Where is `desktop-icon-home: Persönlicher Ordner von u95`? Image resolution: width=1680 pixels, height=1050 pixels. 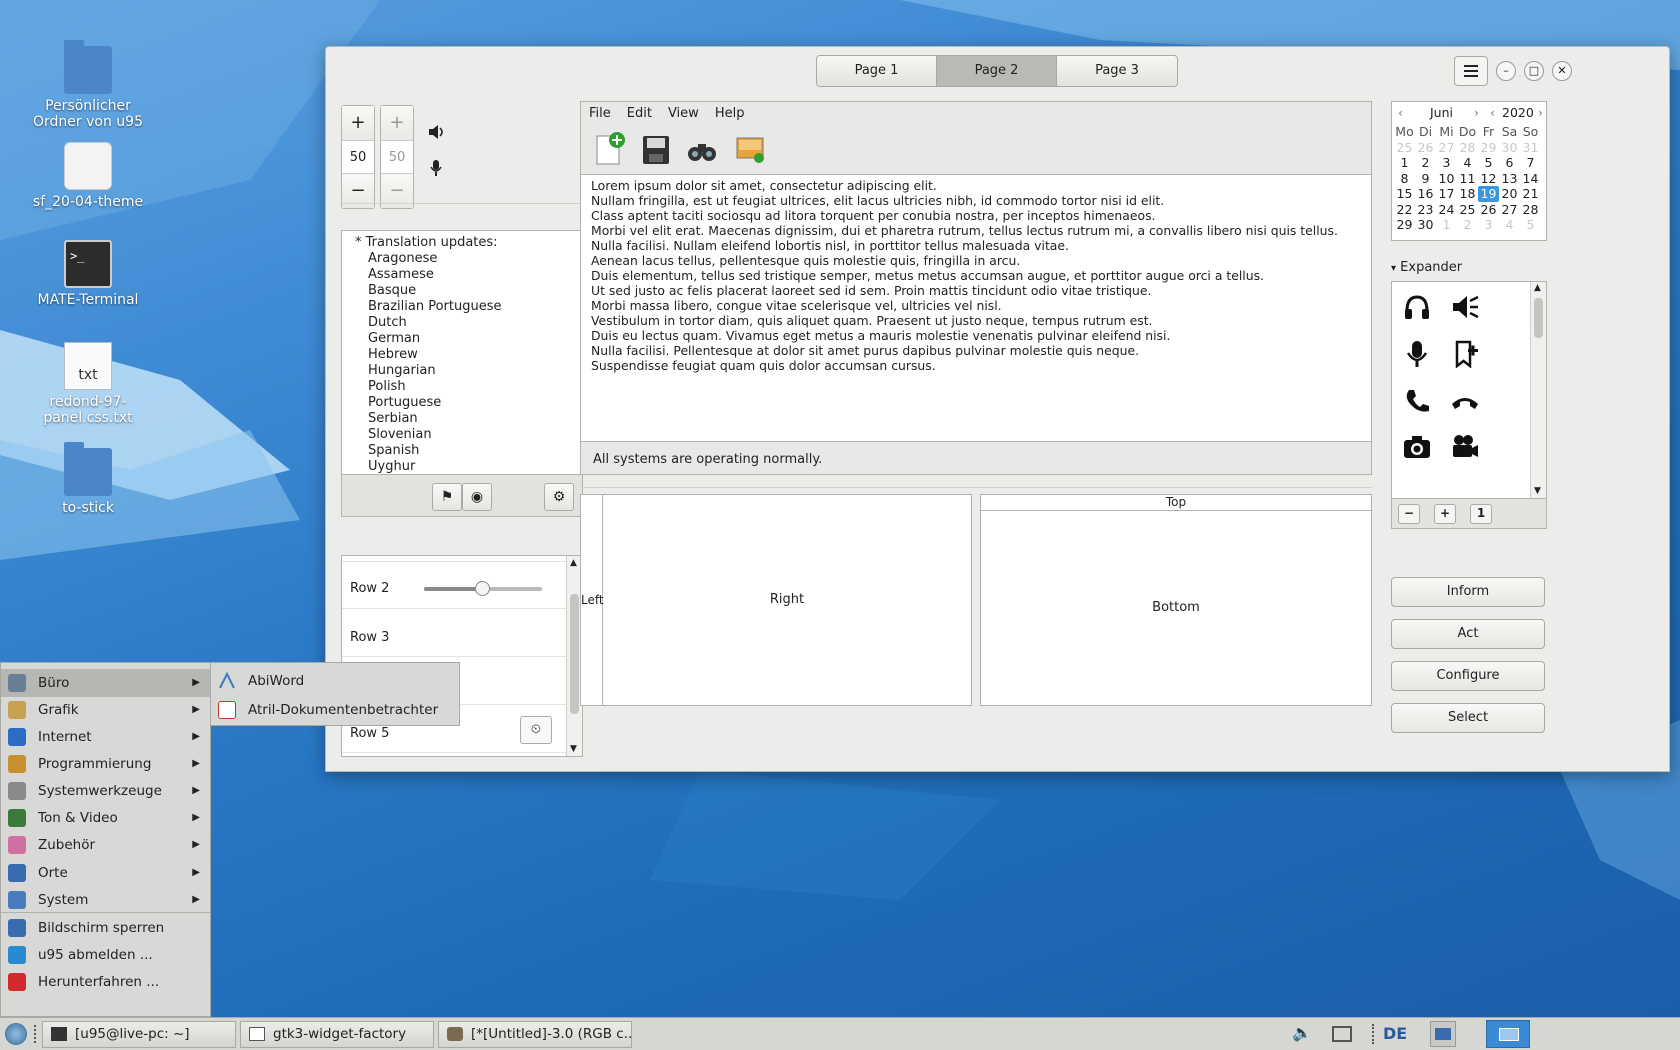 desktop-icon-home: Persönlicher Ordner von u95 is located at coordinates (88, 85).